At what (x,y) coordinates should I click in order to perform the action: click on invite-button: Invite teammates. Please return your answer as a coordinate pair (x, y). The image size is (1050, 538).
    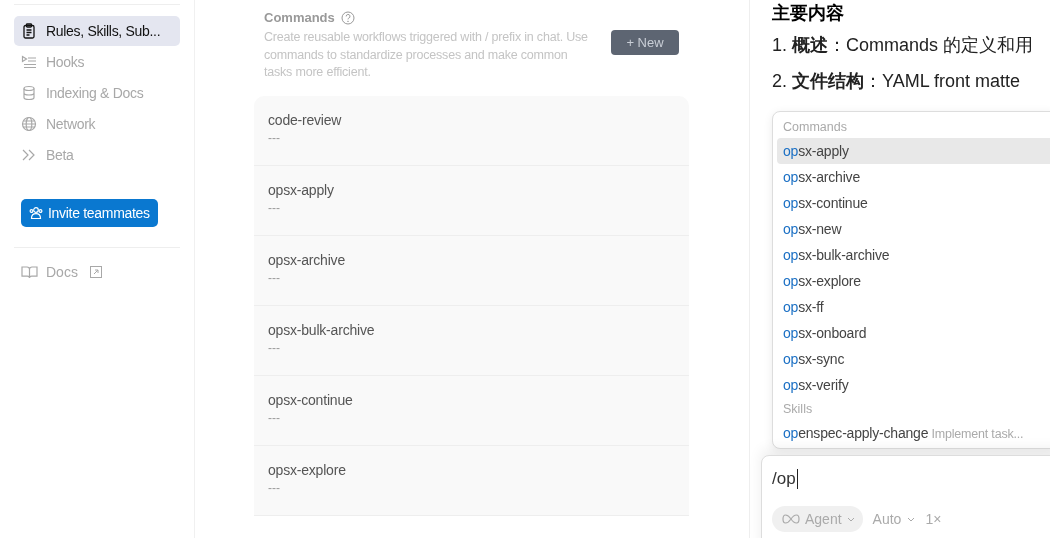
    Looking at the image, I should click on (89, 213).